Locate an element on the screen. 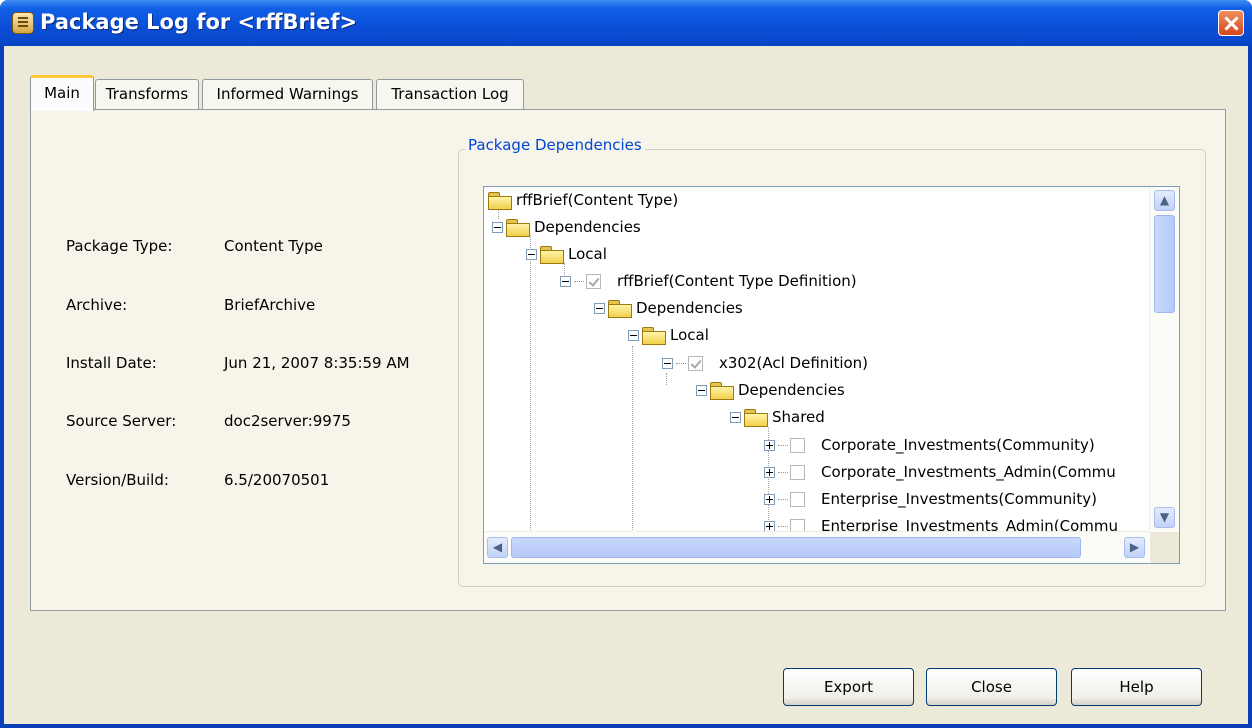  version-build-value: 6.5/20070501 is located at coordinates (277, 480).